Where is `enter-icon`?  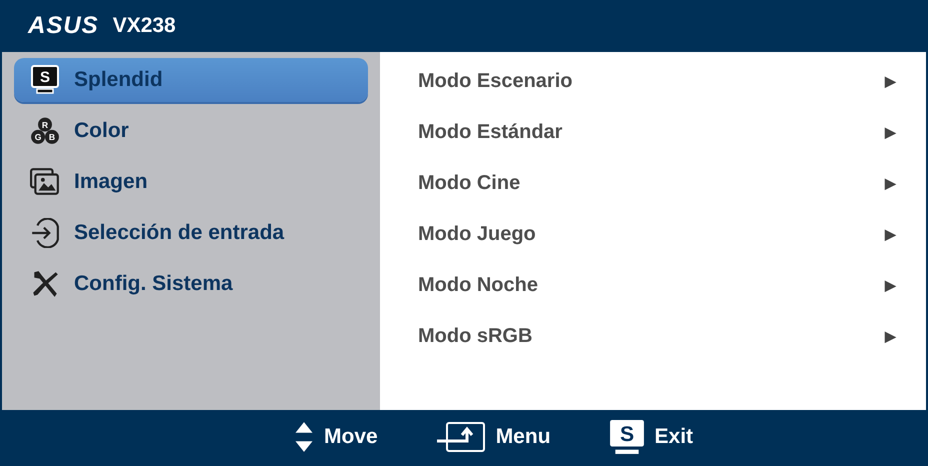 enter-icon is located at coordinates (461, 437).